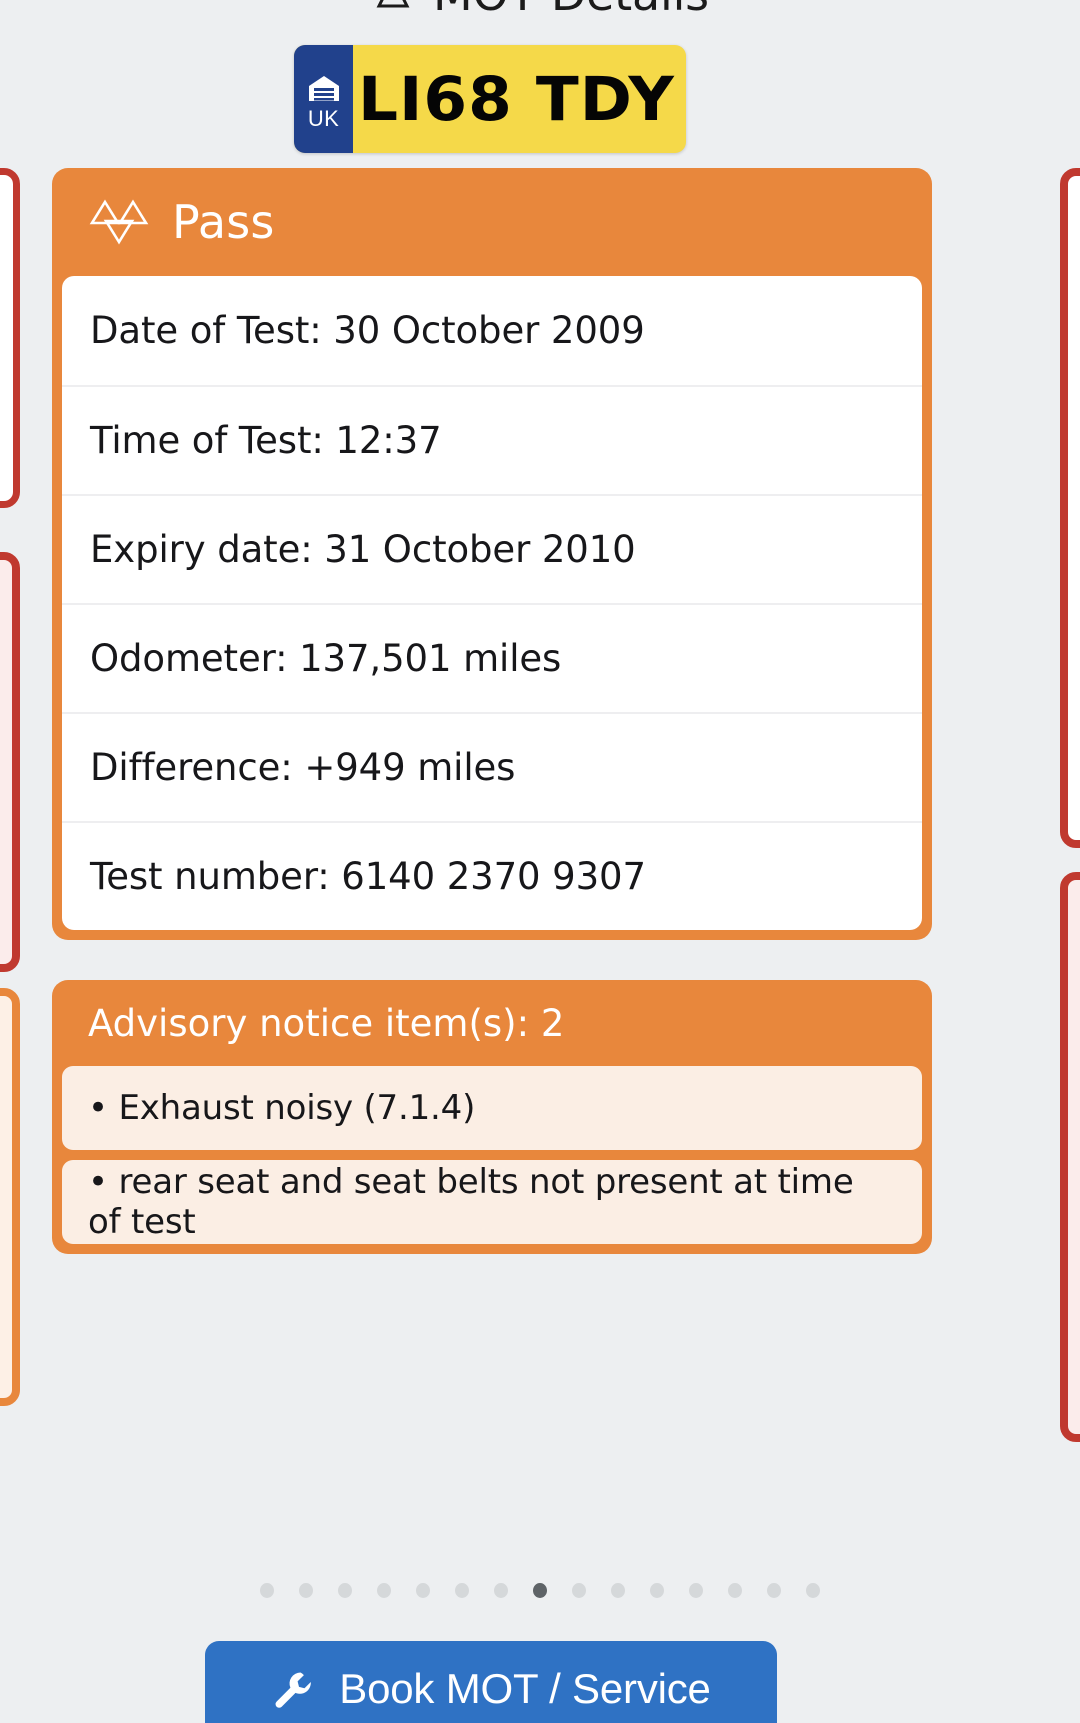 The image size is (1080, 1723). I want to click on wrench-icon, so click(292, 1689).